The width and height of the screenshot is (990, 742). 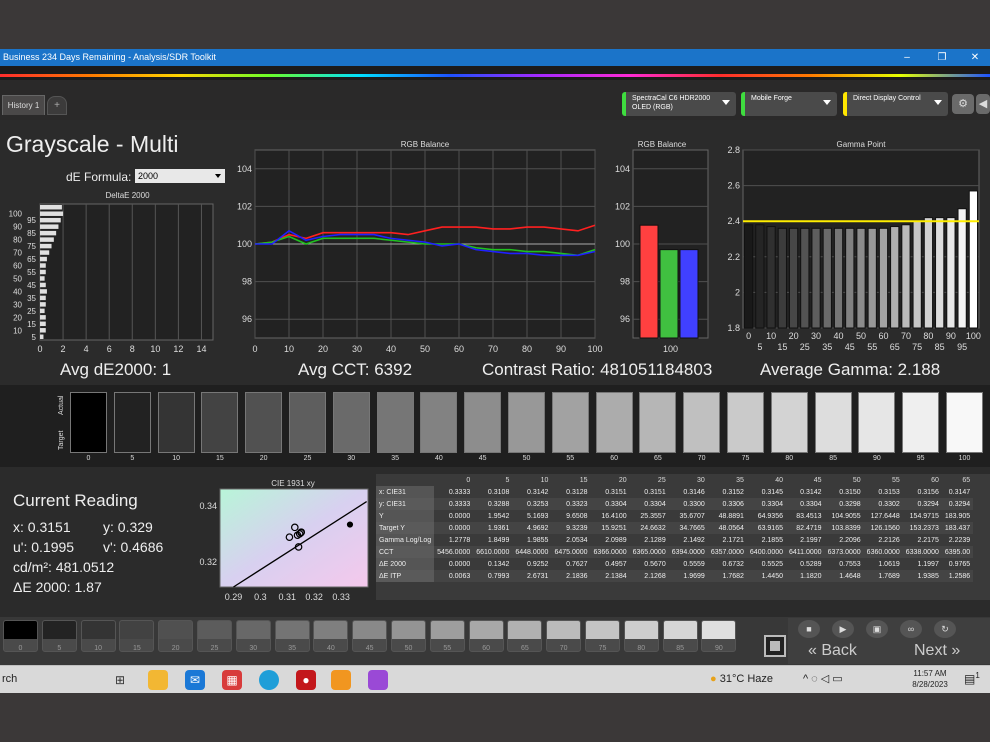 I want to click on mail-icon: ✉, so click(x=195, y=680).